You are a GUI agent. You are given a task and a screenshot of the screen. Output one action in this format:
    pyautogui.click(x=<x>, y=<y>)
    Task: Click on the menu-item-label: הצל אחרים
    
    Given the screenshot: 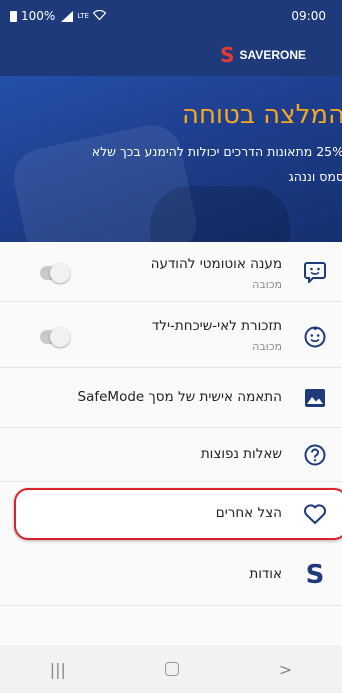 What is the action you would take?
    pyautogui.click(x=248, y=513)
    